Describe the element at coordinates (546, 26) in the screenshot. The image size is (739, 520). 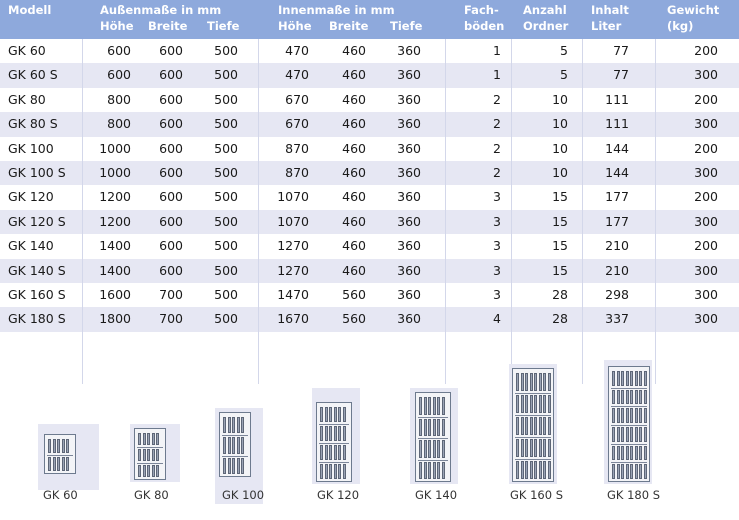
I see `header-ordner: Ordner` at that location.